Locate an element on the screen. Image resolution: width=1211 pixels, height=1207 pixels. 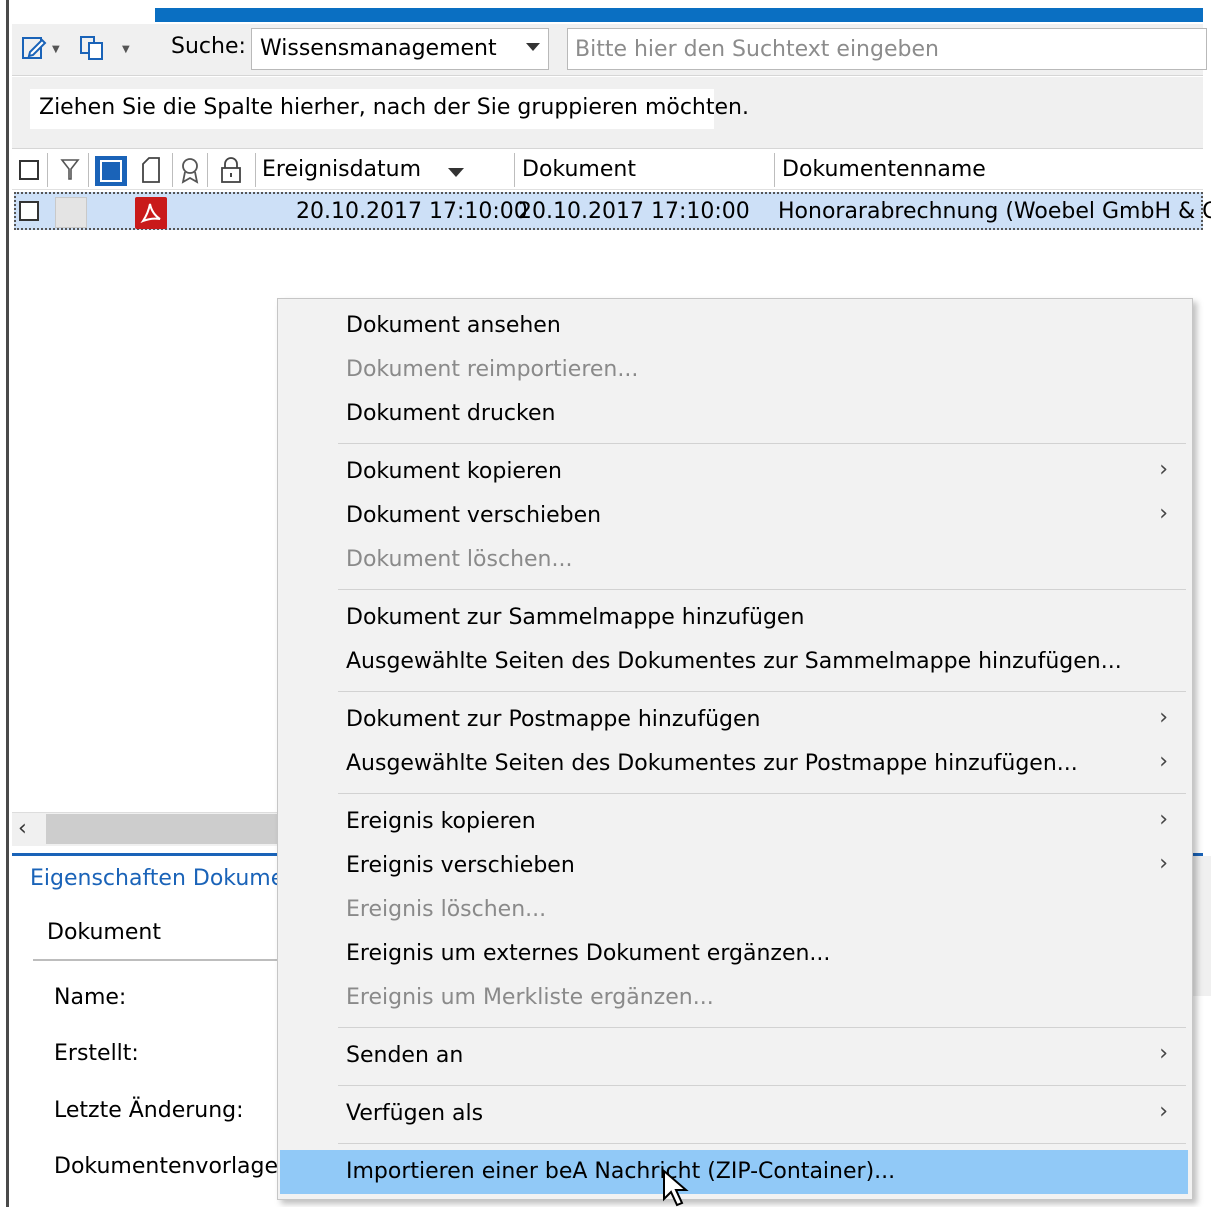
menu-item: Dokument kopieren › is located at coordinates (734, 472).